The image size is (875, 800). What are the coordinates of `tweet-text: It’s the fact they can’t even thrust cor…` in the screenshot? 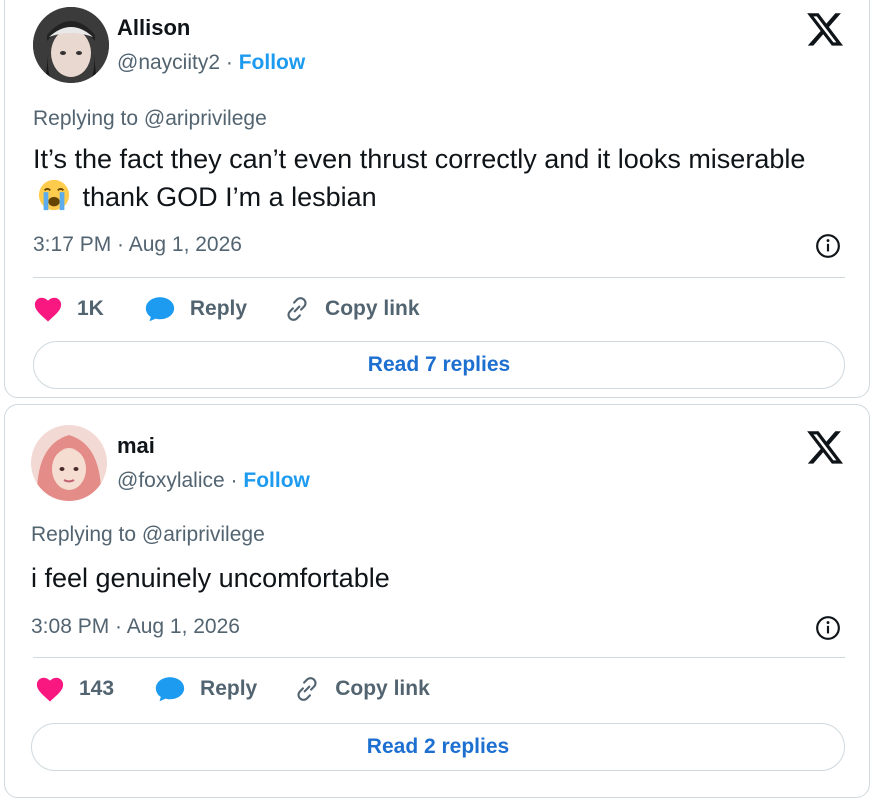 It's located at (433, 178).